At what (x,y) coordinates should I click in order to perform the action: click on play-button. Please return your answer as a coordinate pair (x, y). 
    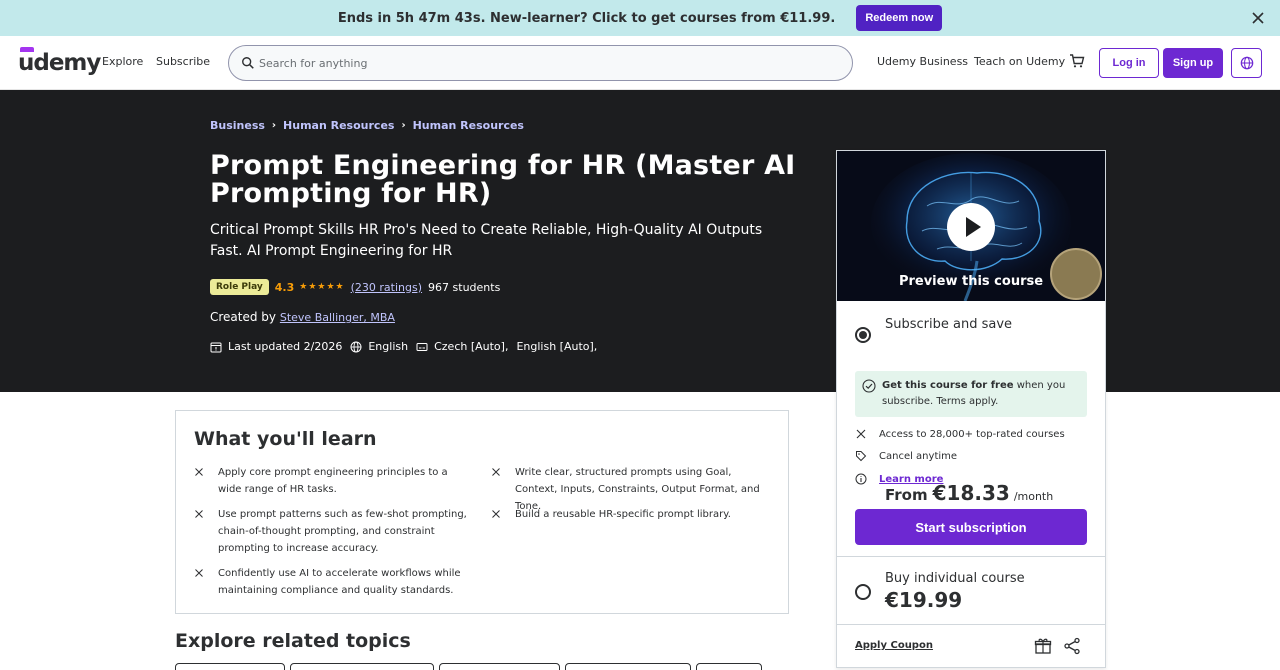
    Looking at the image, I should click on (971, 227).